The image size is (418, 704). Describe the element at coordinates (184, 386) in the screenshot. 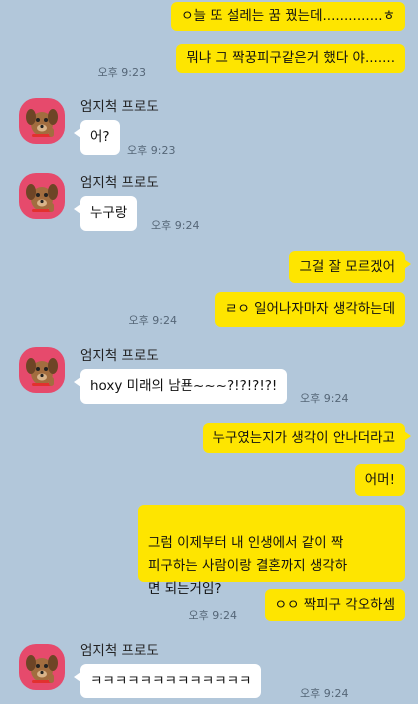

I see `message-text: hoxy 미래의 남푠~~~?!?!?!?!` at that location.